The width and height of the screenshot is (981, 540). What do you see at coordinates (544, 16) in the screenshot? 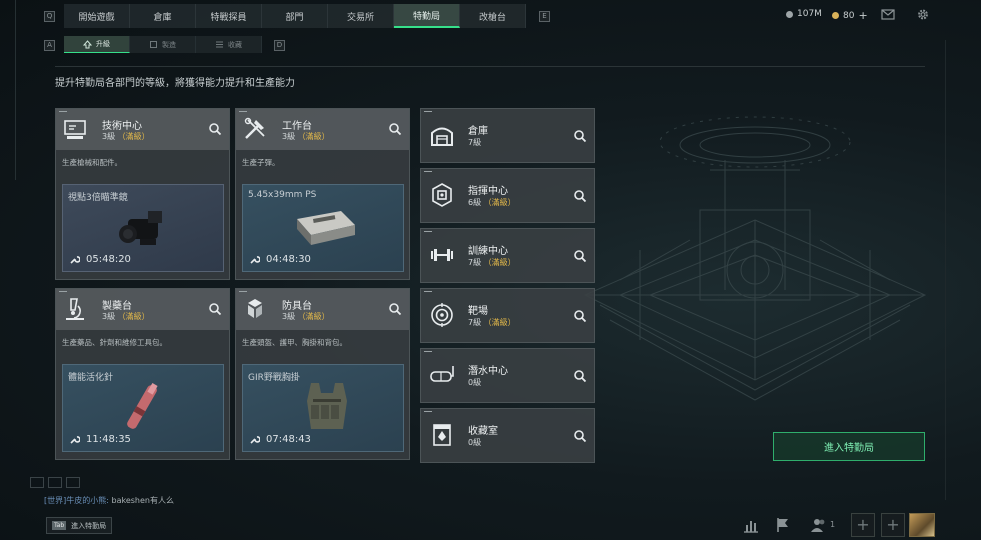
I see `next-tab-key: E` at bounding box center [544, 16].